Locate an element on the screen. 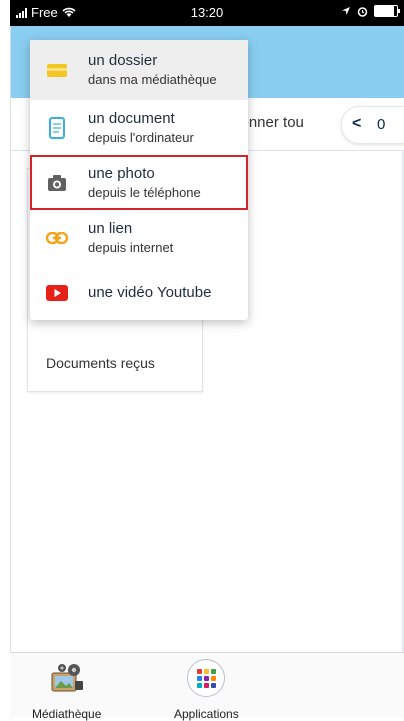  menu-item-subtitle: depuis l'ordinateur is located at coordinates (141, 137).